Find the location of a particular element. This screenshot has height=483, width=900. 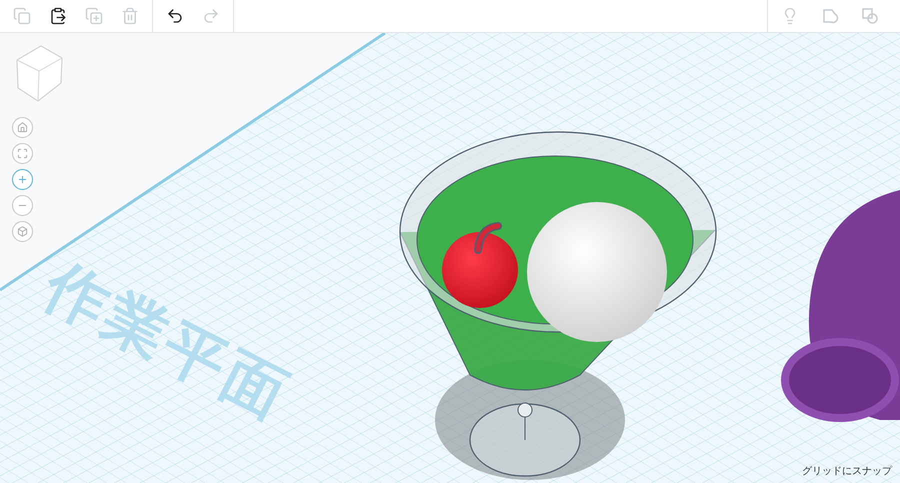

tube-drawing is located at coordinates (840, 306).